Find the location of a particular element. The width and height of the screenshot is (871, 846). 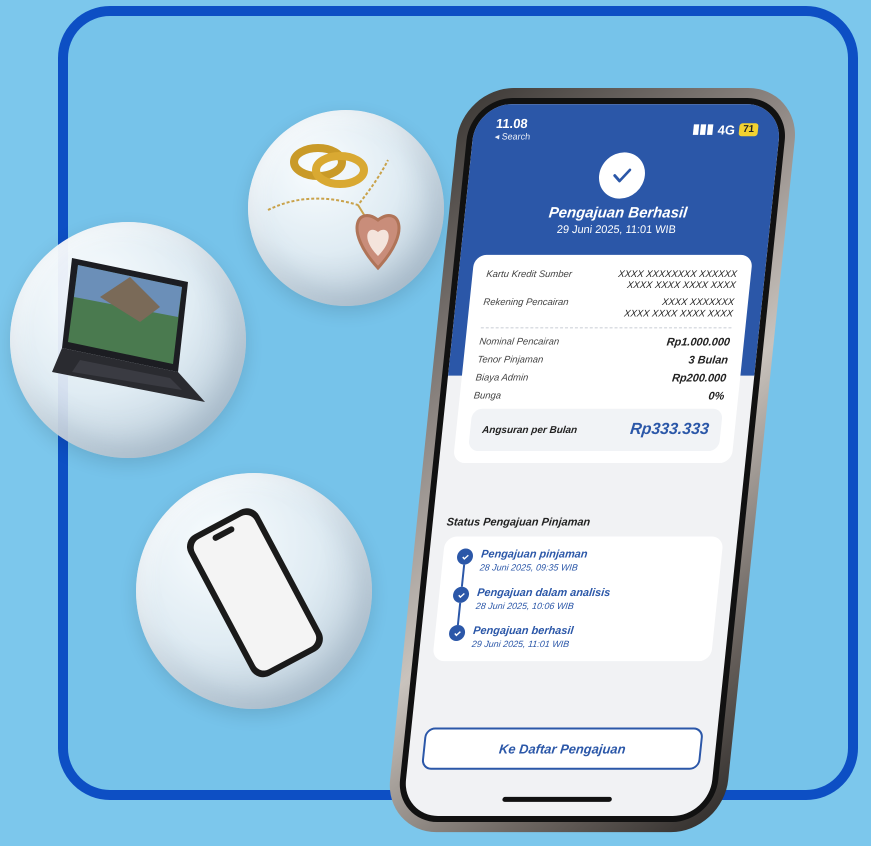

installment-box: Angsuran per Bulan Rp333.333 is located at coordinates (596, 429).